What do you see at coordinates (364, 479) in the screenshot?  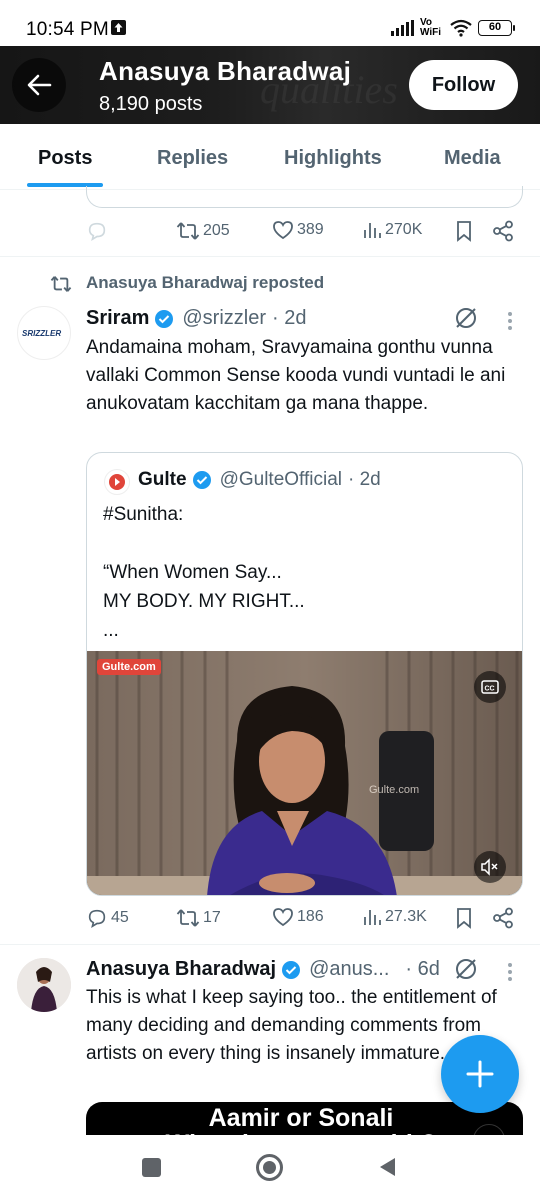 I see `quote-time: · 2d` at bounding box center [364, 479].